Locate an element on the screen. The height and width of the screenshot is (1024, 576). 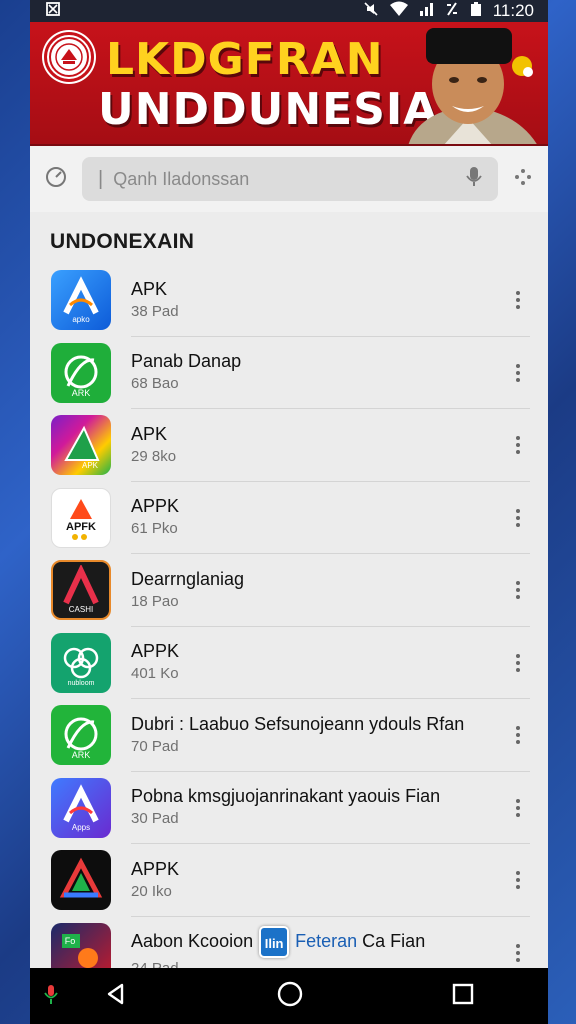
app-name-tag: Ilin is located at coordinates (274, 941).